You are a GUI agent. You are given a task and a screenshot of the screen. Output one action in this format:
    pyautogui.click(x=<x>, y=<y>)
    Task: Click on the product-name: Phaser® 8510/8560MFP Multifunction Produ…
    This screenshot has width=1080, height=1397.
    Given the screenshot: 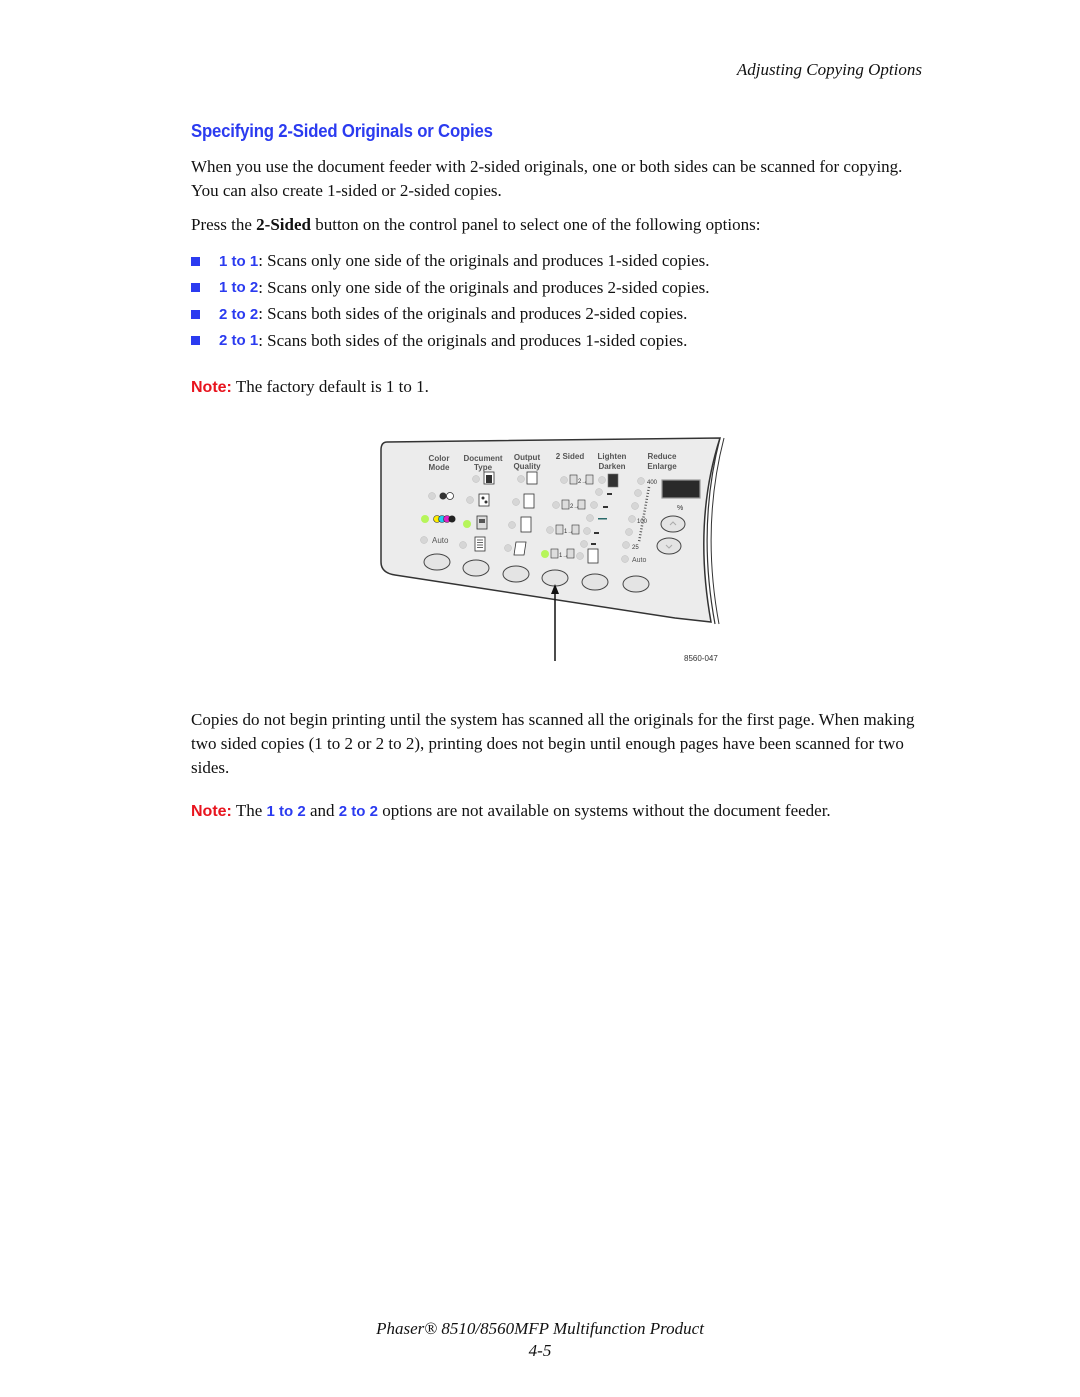 What is the action you would take?
    pyautogui.click(x=540, y=1328)
    